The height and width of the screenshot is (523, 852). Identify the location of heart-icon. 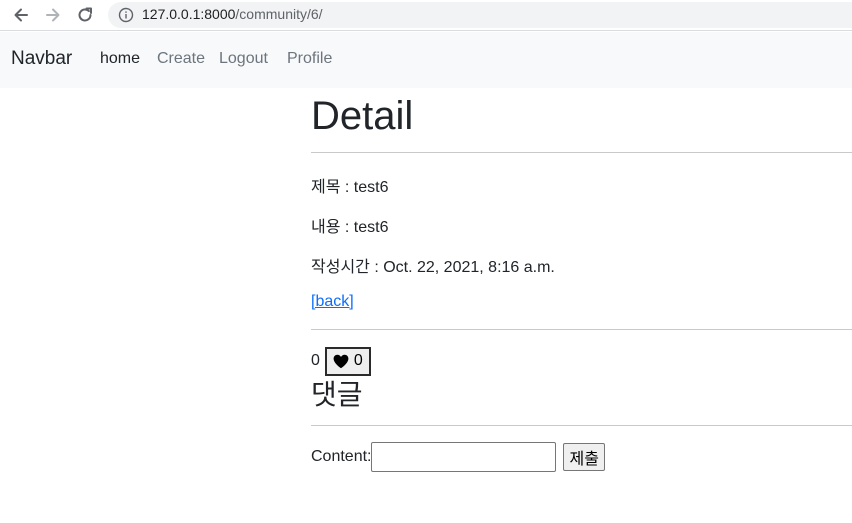
(341, 361).